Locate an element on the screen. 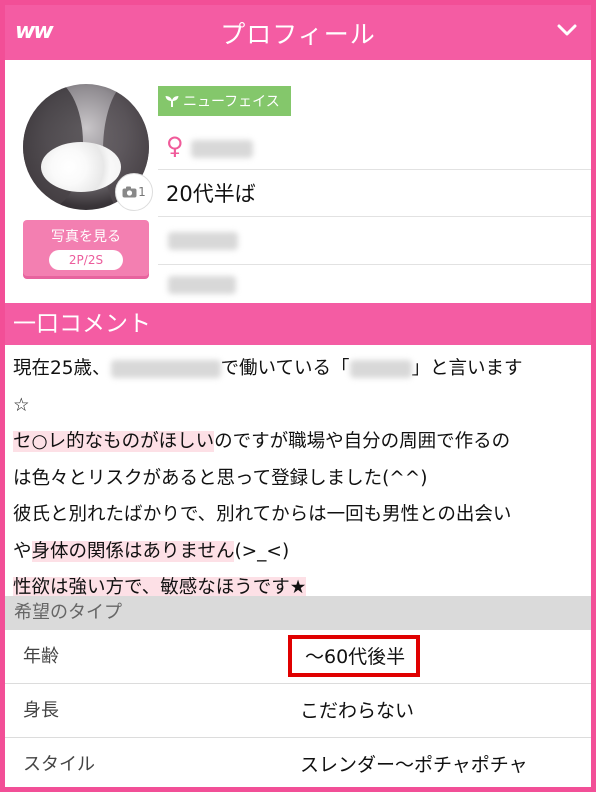  name-redacted is located at coordinates (222, 149).